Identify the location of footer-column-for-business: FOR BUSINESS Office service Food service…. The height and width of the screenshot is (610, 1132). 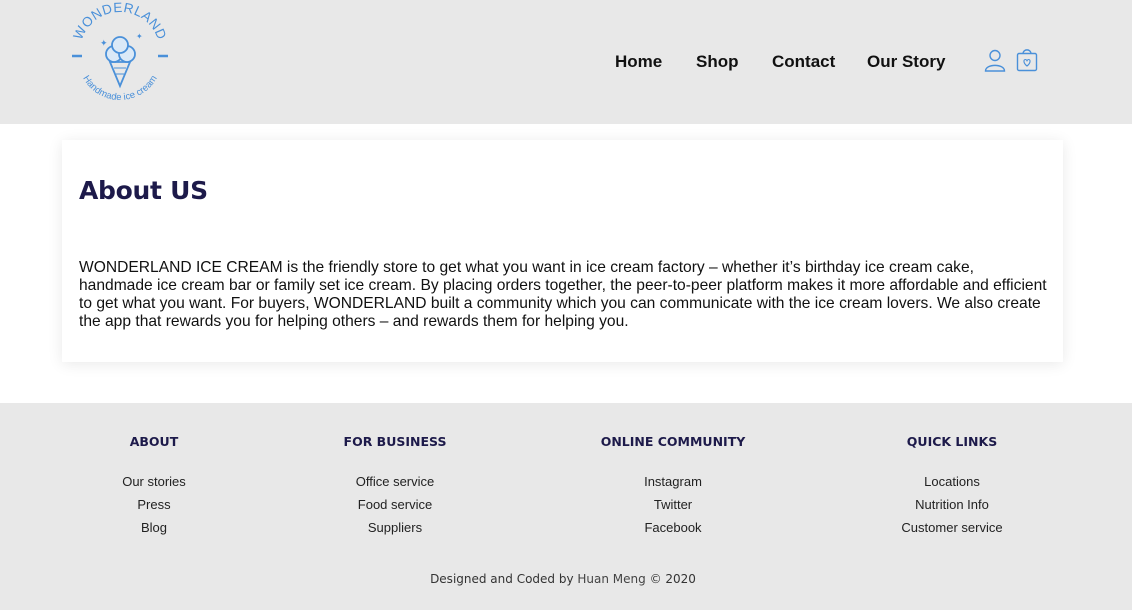
(395, 487).